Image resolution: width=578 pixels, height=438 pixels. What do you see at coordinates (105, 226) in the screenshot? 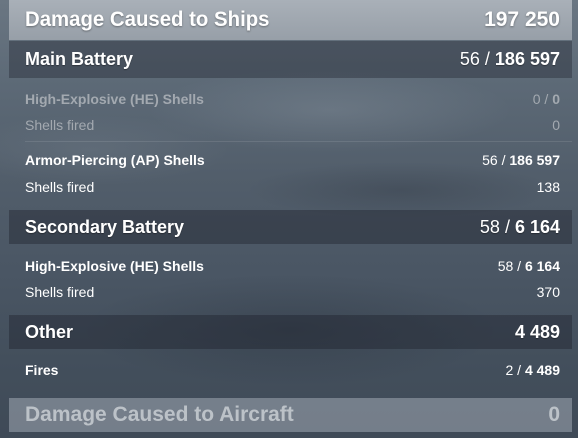
I see `secondary-battery-label: Secondary Battery` at bounding box center [105, 226].